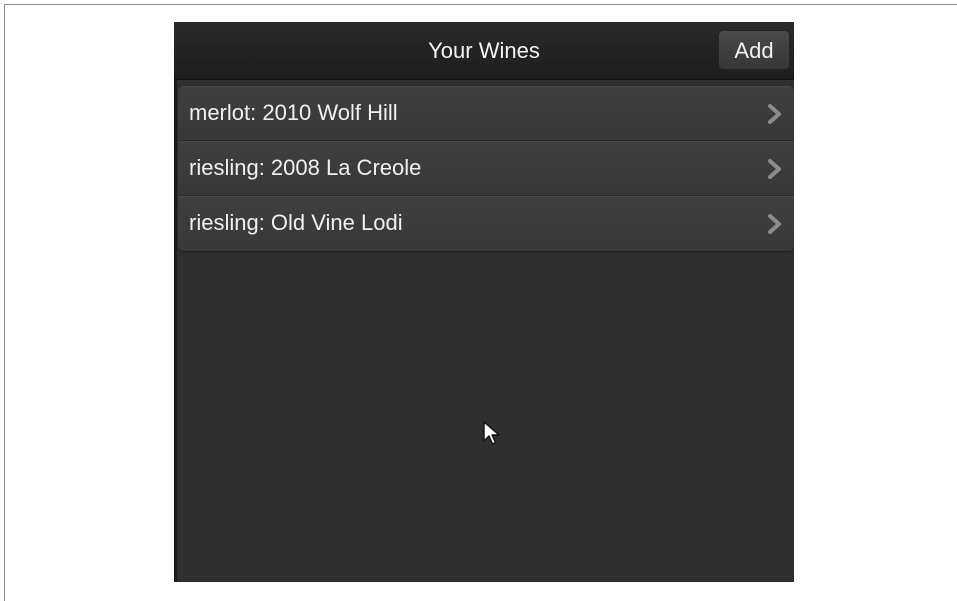 The image size is (957, 601). I want to click on mouse-cursor-icon, so click(491, 433).